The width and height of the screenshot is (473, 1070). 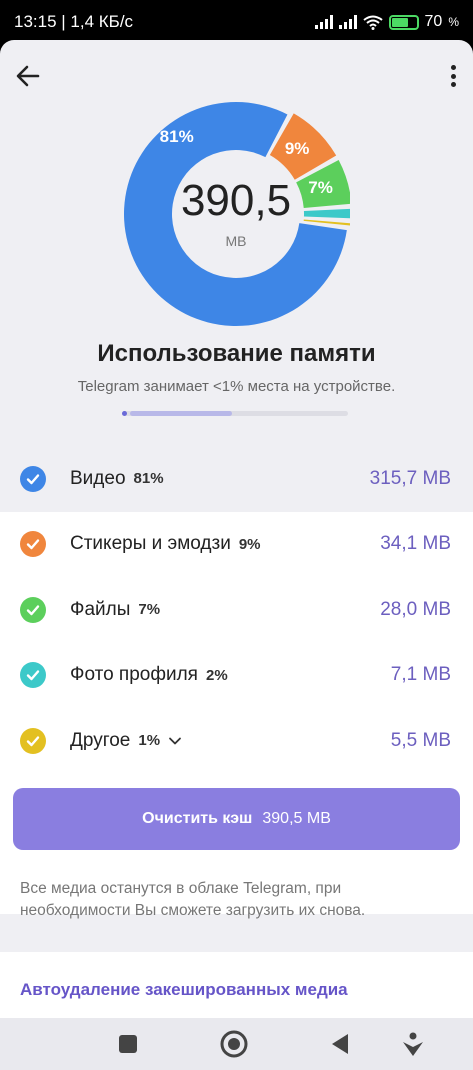 I want to click on category-size: 5,5 MB, so click(x=420, y=740).